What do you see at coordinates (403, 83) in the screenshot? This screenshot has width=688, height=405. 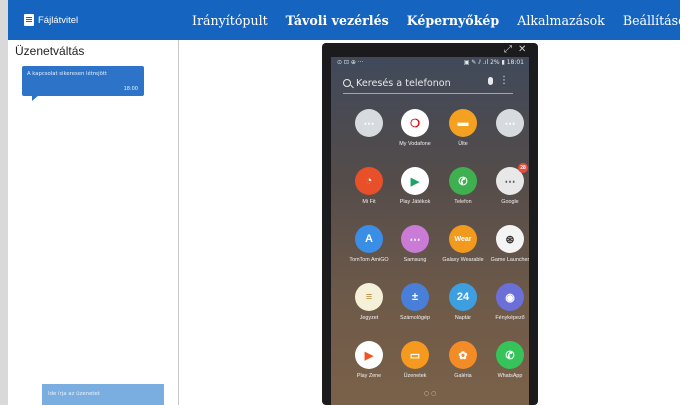 I see `phone-search-placeholder: Keresés a telefonon` at bounding box center [403, 83].